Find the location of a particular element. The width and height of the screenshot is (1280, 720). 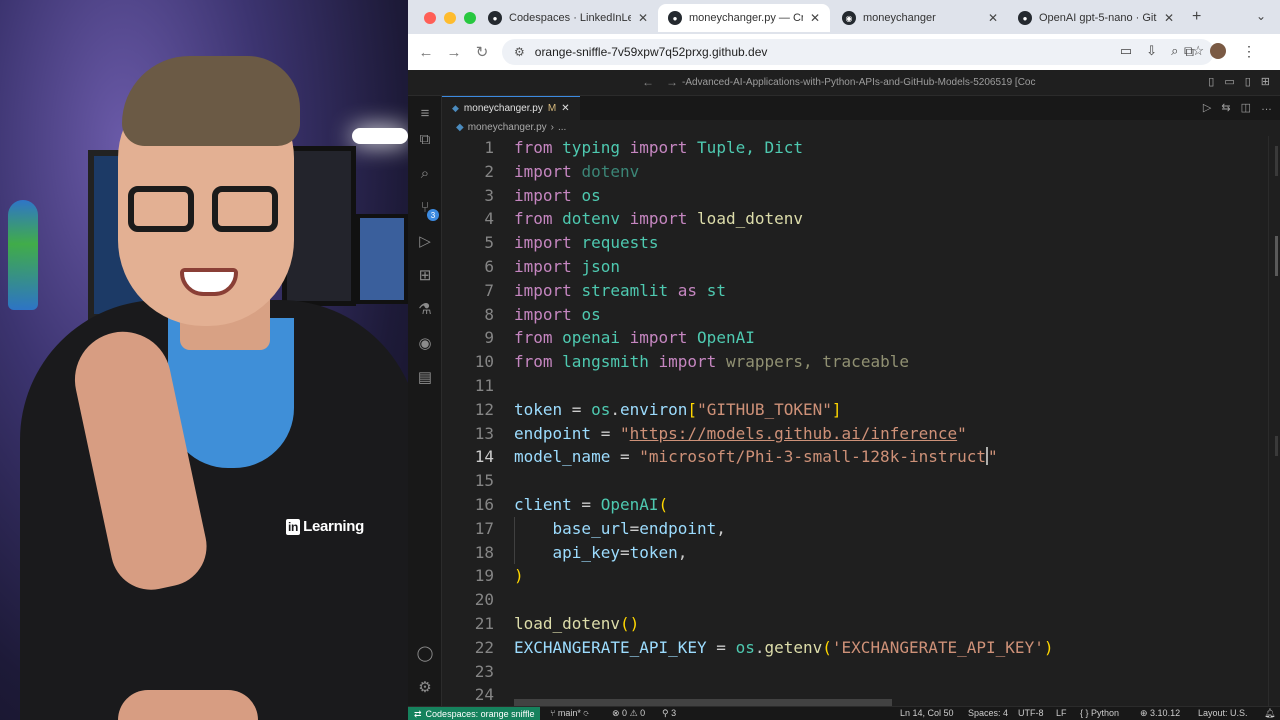

site-info-icon: ⚙ is located at coordinates (519, 52).